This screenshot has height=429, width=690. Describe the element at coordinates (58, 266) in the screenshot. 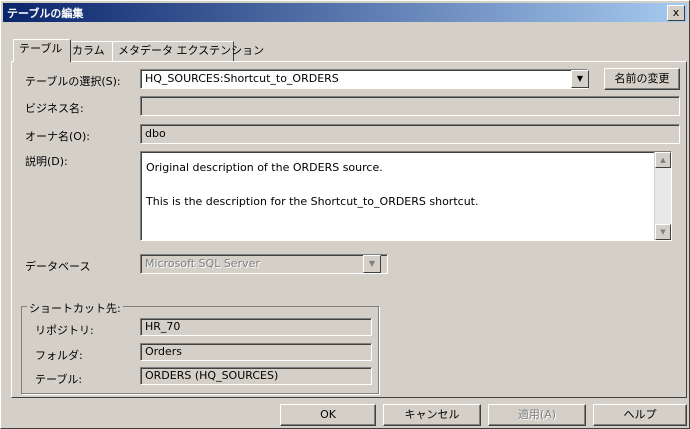

I see `database-label: データベース` at that location.